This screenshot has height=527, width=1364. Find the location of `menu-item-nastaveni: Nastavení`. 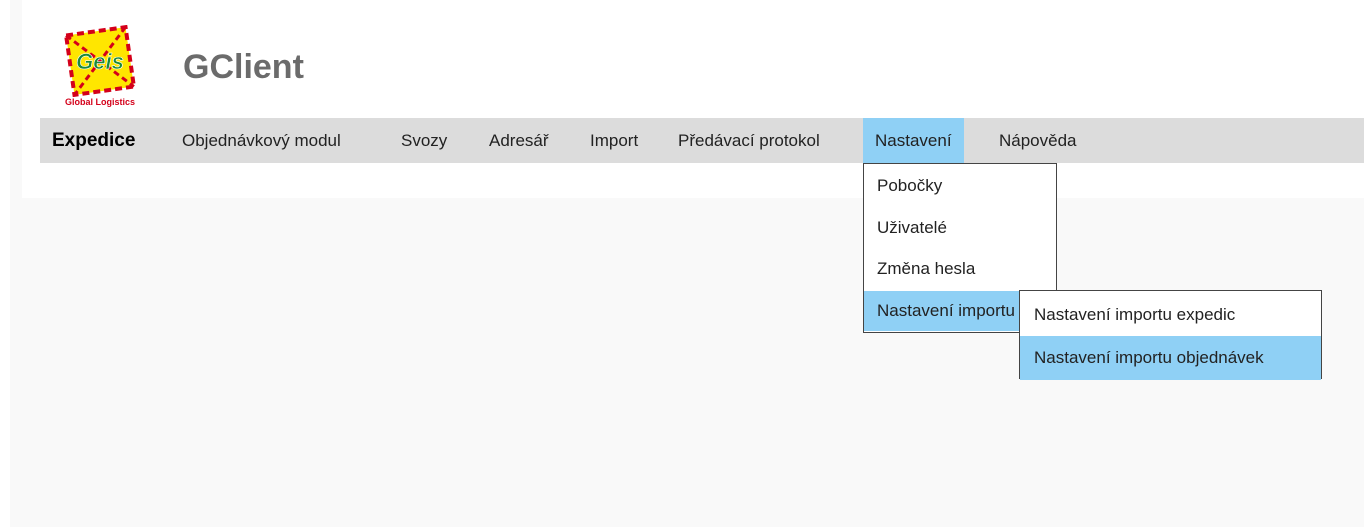

menu-item-nastaveni: Nastavení is located at coordinates (913, 140).